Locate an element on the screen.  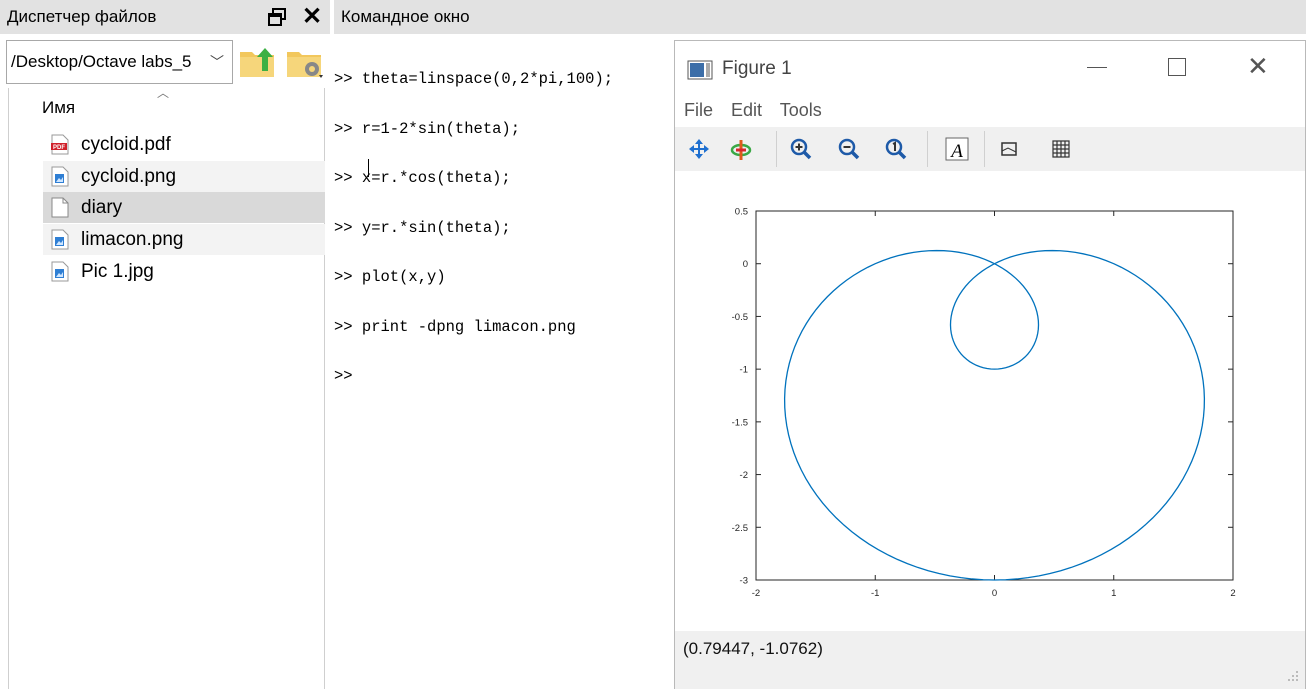
figure-toolbar: A is located at coordinates (990, 149).